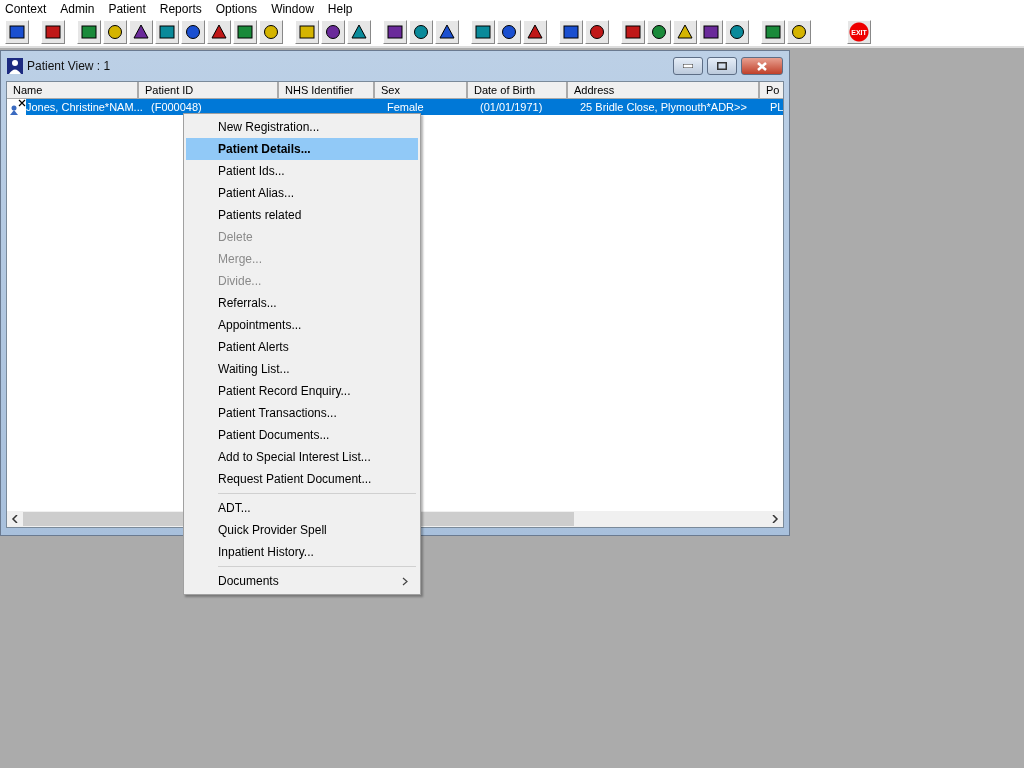 The image size is (1024, 768). I want to click on menu-item: Window, so click(296, 9).